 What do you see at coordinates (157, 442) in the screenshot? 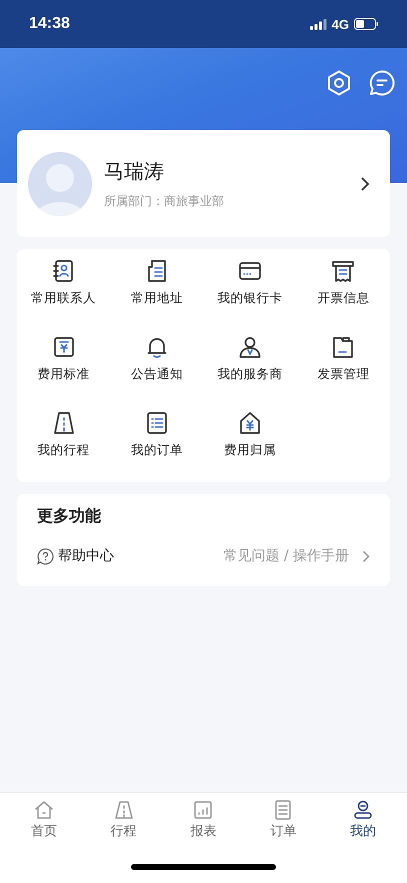
I see `service-item: 我的订单` at bounding box center [157, 442].